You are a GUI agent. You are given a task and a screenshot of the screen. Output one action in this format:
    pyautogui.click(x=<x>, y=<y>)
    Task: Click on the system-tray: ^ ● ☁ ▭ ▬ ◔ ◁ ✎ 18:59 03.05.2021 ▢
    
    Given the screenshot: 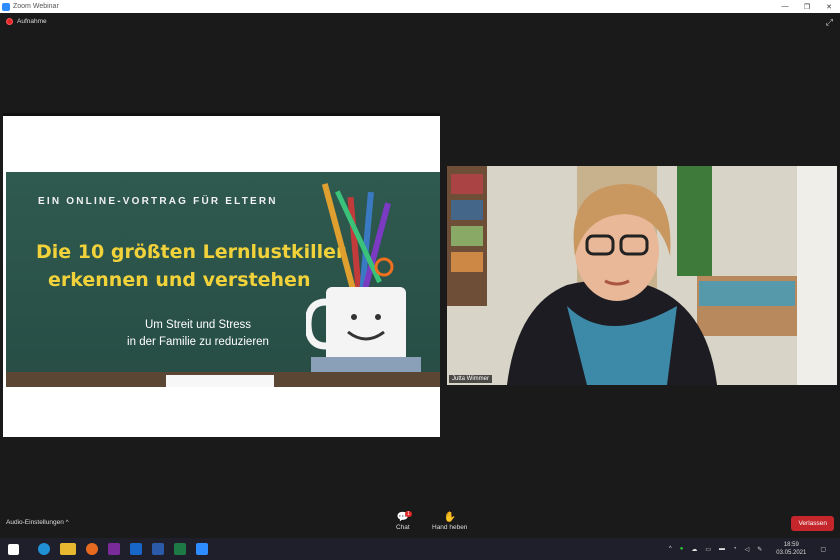 What is the action you would take?
    pyautogui.click(x=747, y=549)
    